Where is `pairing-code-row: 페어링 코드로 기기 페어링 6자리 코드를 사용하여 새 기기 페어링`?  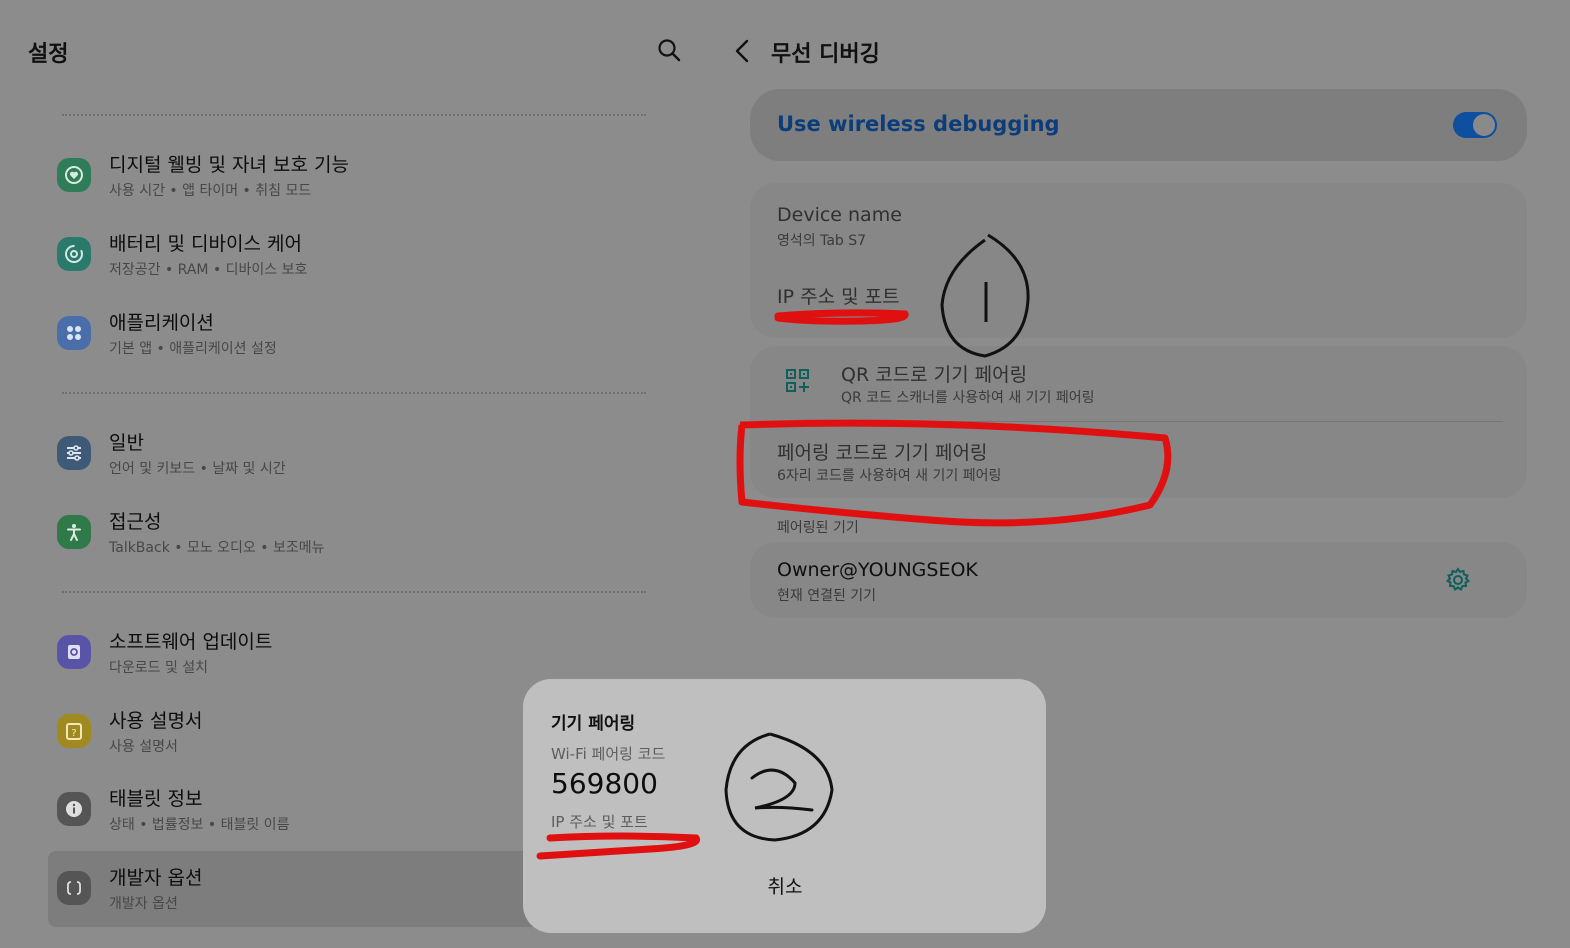
pairing-code-row: 페어링 코드로 기기 페어링 6자리 코드를 사용하여 새 기기 페어링 is located at coordinates (1138, 460).